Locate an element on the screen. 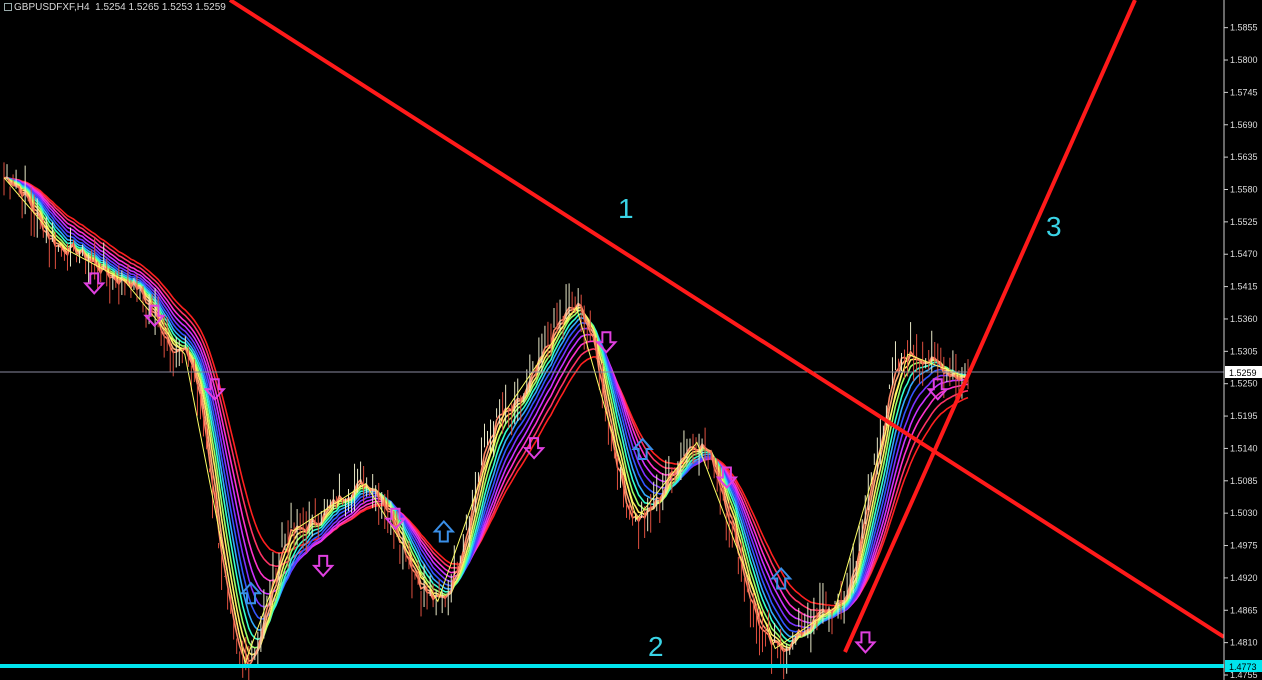 The width and height of the screenshot is (1262, 680). price-tick-label: 1.5140 is located at coordinates (1244, 448).